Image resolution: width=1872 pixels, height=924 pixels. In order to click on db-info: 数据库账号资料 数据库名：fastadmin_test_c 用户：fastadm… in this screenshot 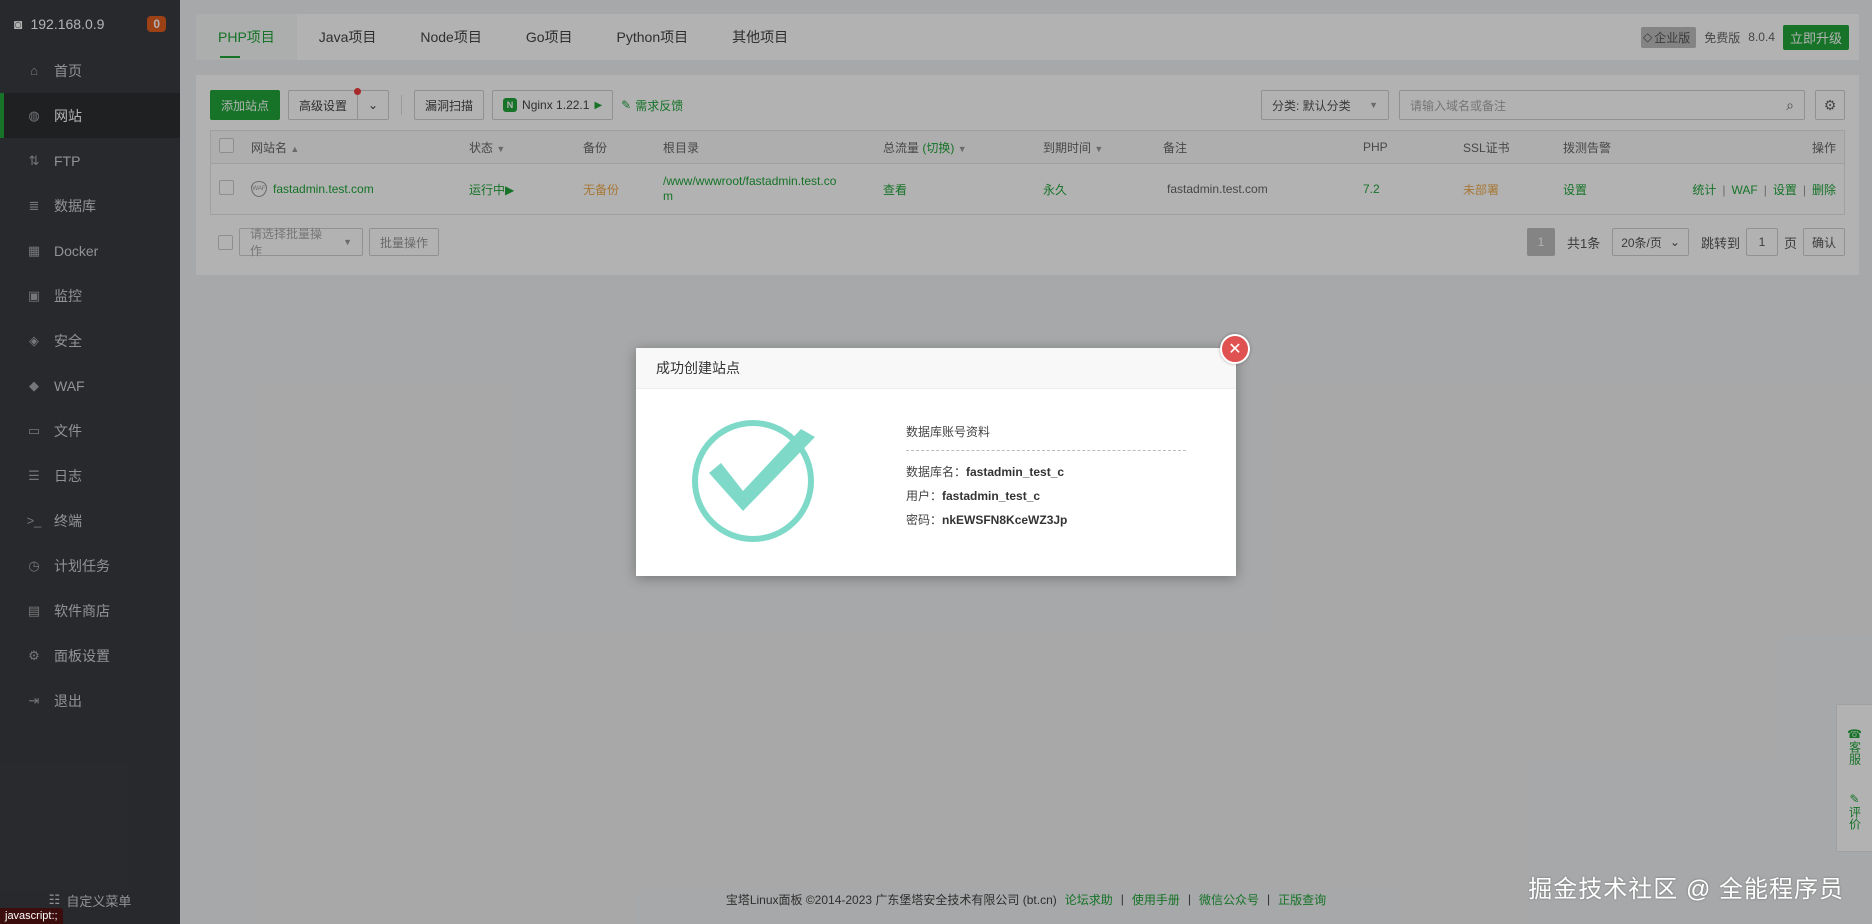, I will do `click(1046, 479)`.